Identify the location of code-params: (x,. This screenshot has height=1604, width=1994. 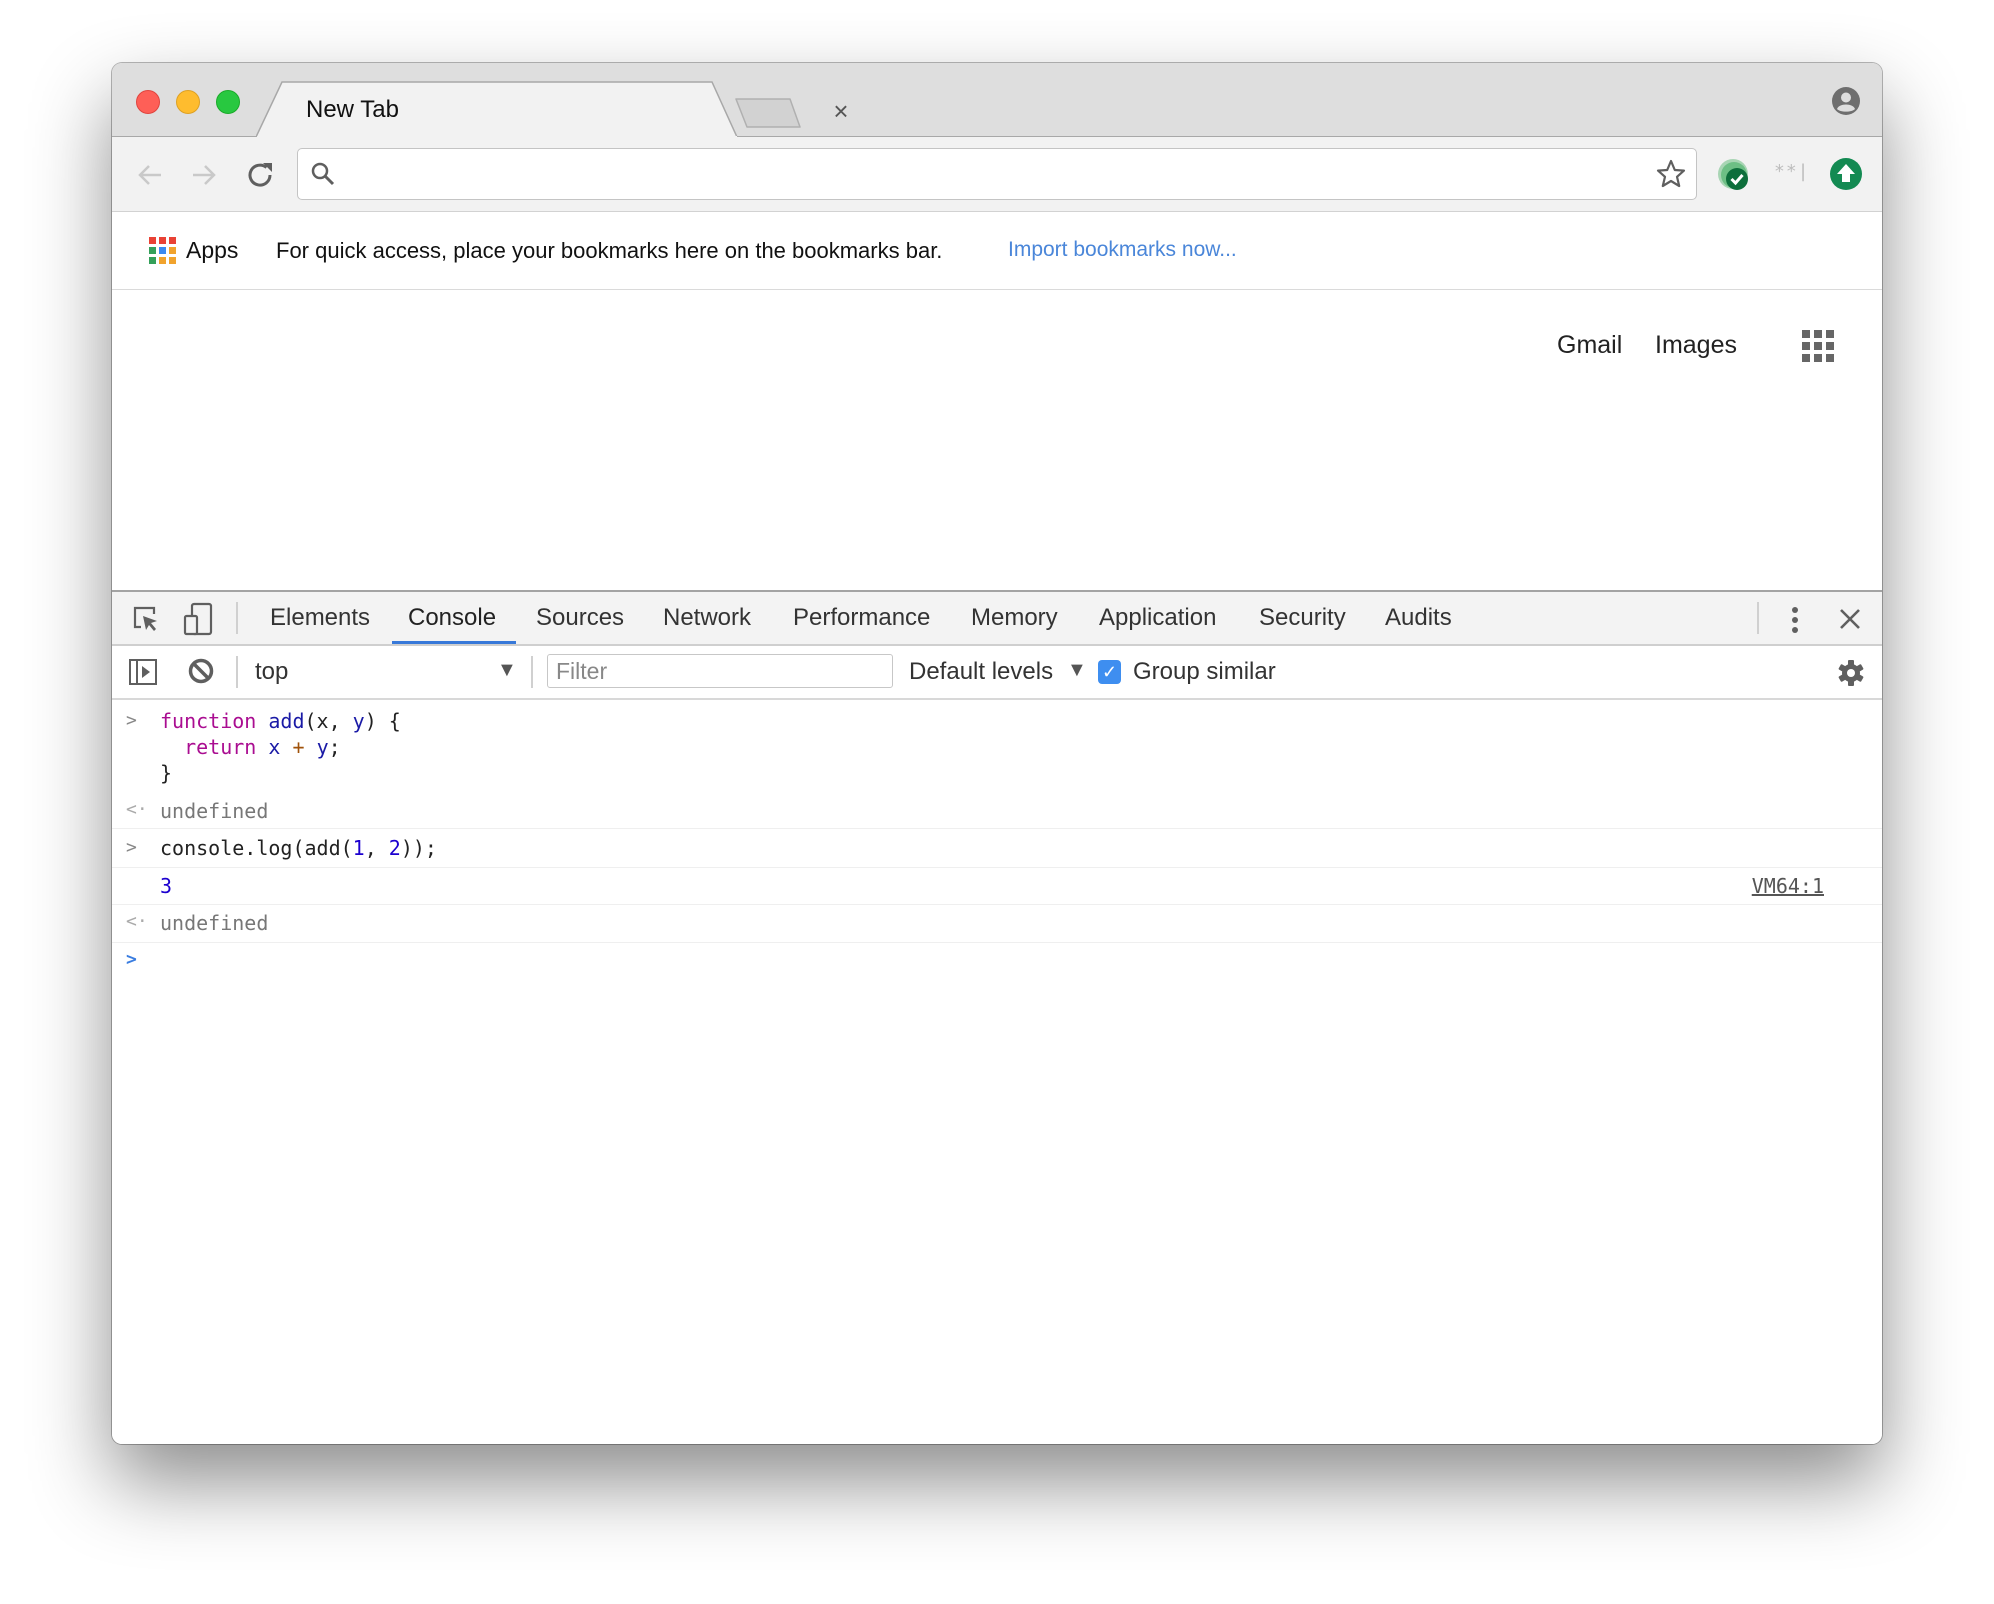
(328, 721).